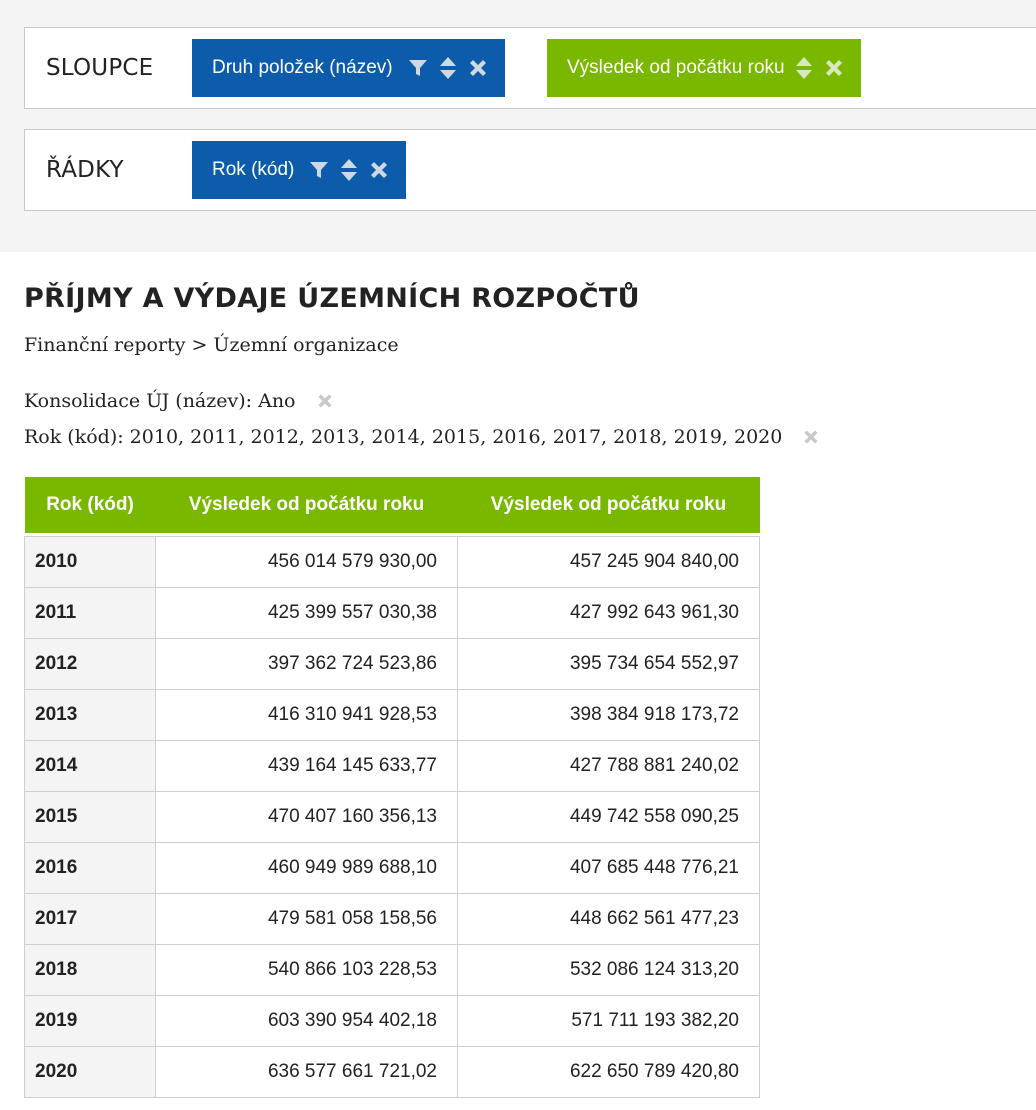 The image size is (1036, 1110). Describe the element at coordinates (306, 816) in the screenshot. I see `value-cell: 470 407 160 356,13` at that location.